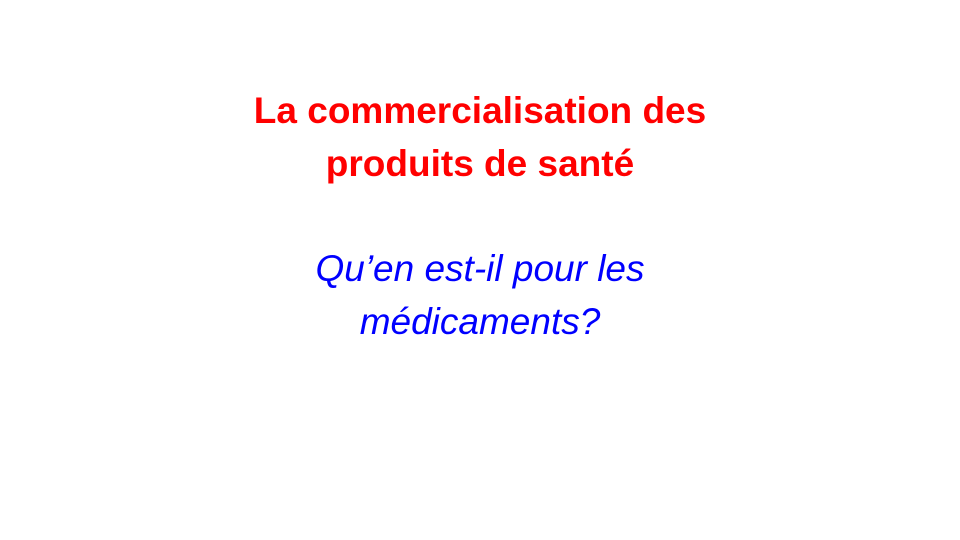 The width and height of the screenshot is (960, 540). What do you see at coordinates (480, 163) in the screenshot?
I see `slide-title-line-2: produits de santé` at bounding box center [480, 163].